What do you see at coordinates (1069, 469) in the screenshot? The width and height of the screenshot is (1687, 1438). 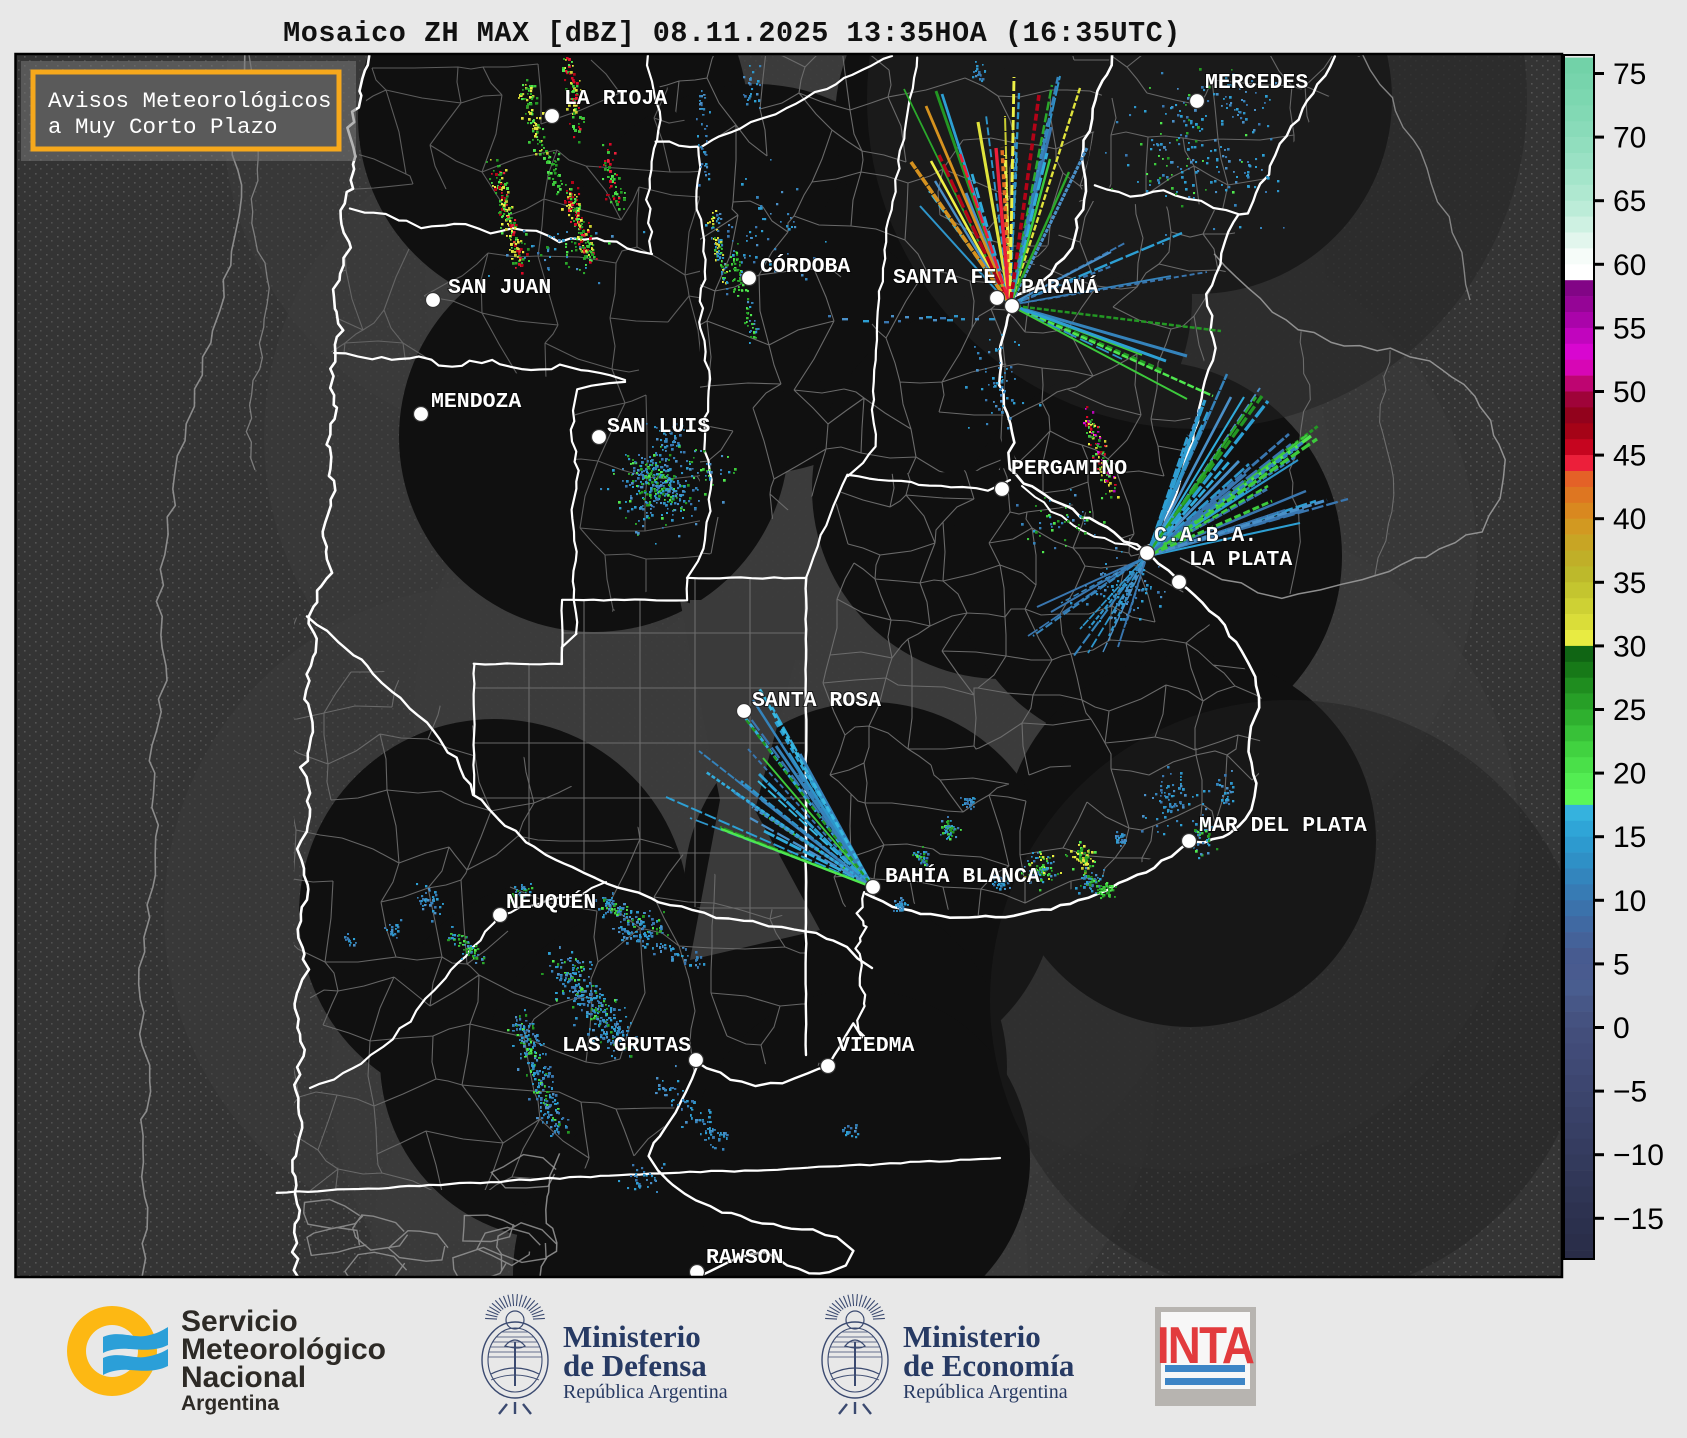 I see `svg-text: PERGAMINO` at bounding box center [1069, 469].